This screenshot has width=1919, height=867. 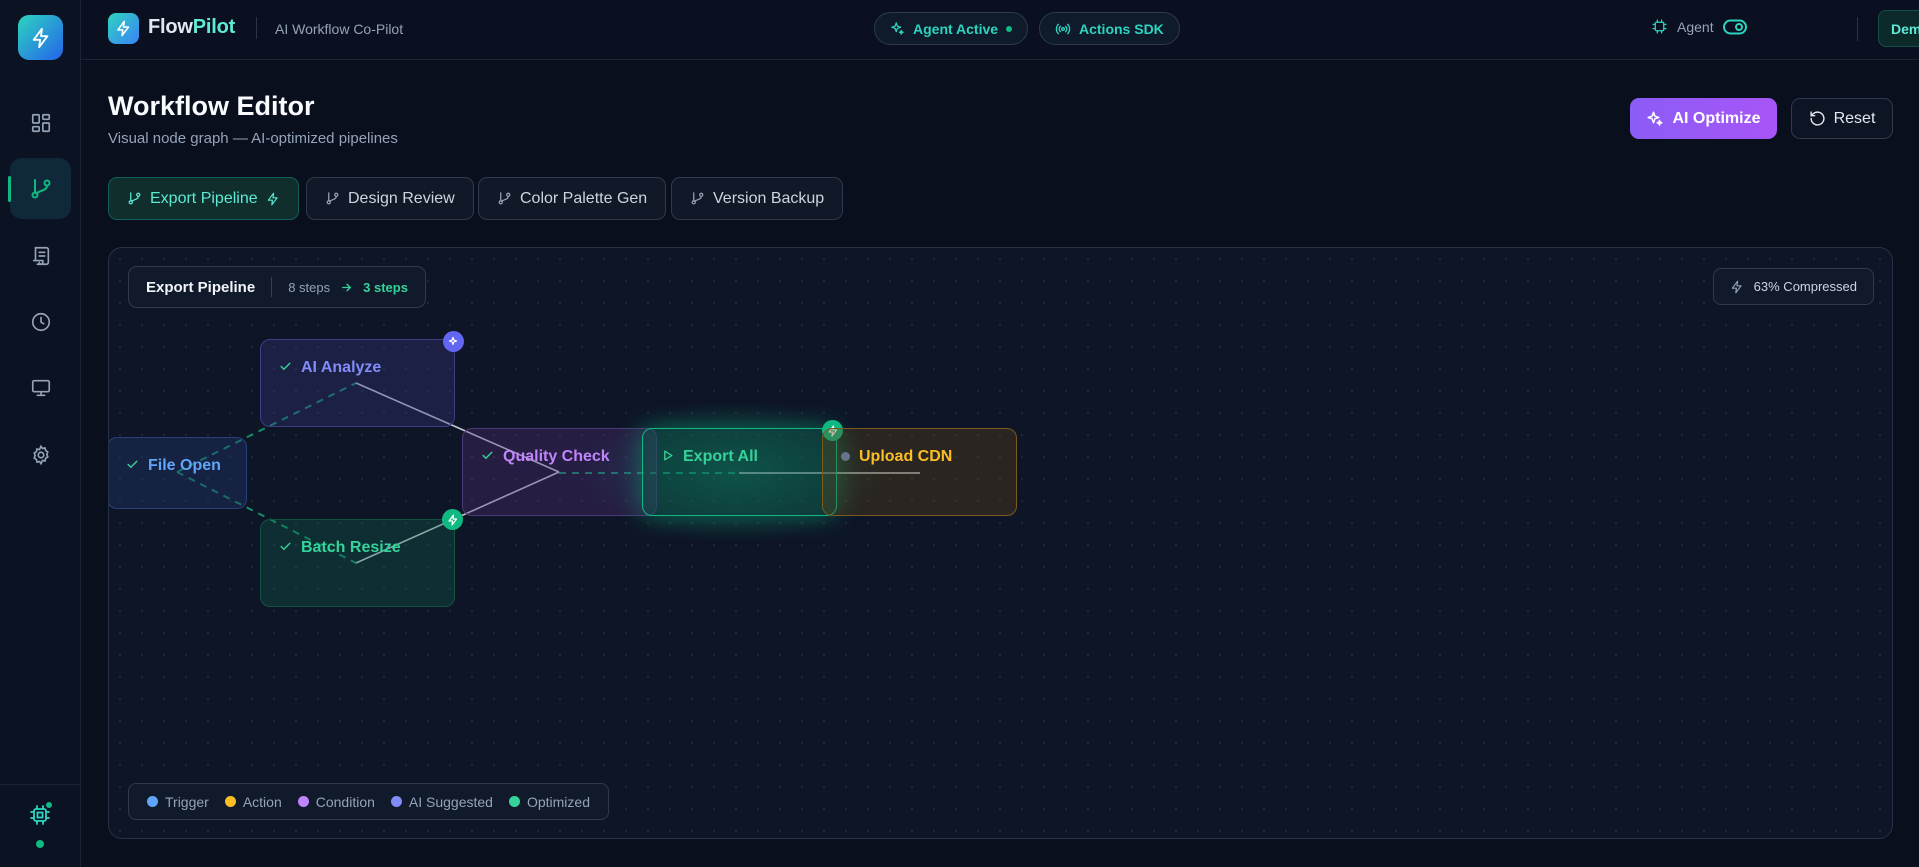 What do you see at coordinates (556, 456) in the screenshot?
I see `node-label: Quality Check` at bounding box center [556, 456].